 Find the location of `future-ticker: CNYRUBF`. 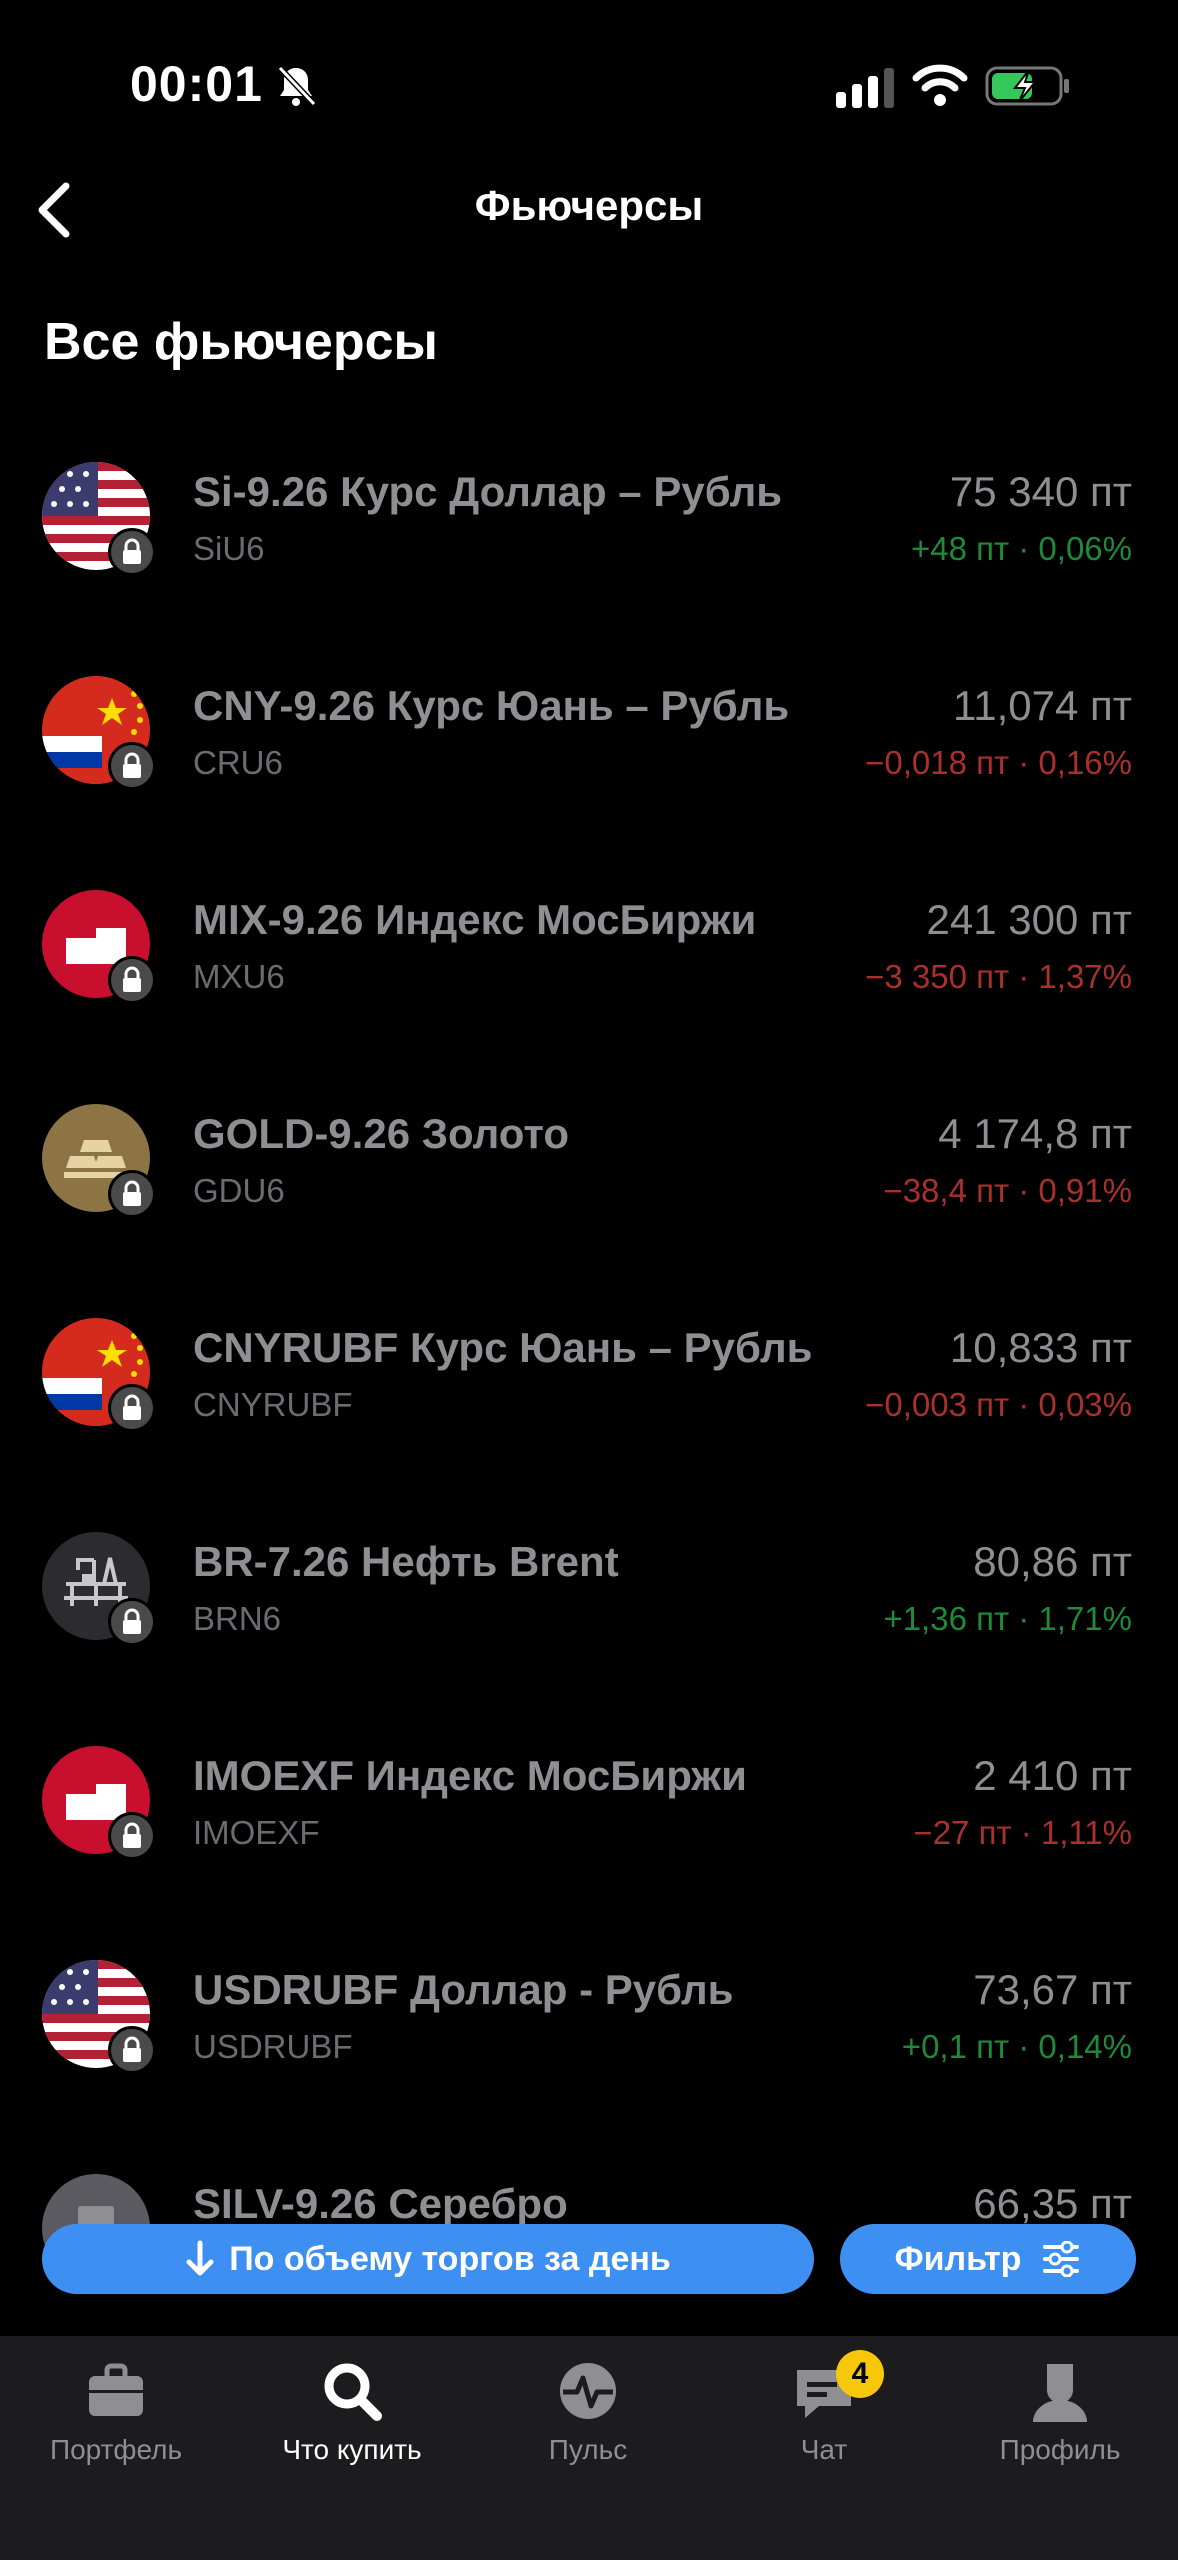

future-ticker: CNYRUBF is located at coordinates (273, 1404).